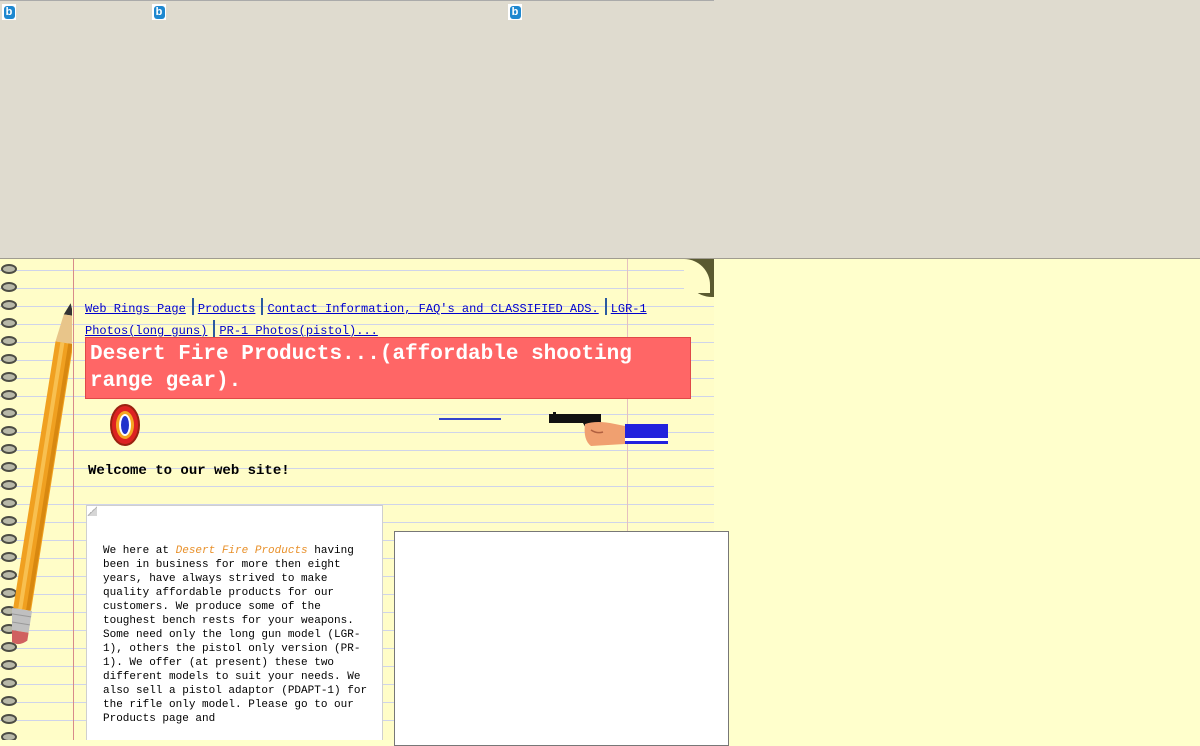 The image size is (1200, 746). I want to click on intro-lead: We here at, so click(139, 551).